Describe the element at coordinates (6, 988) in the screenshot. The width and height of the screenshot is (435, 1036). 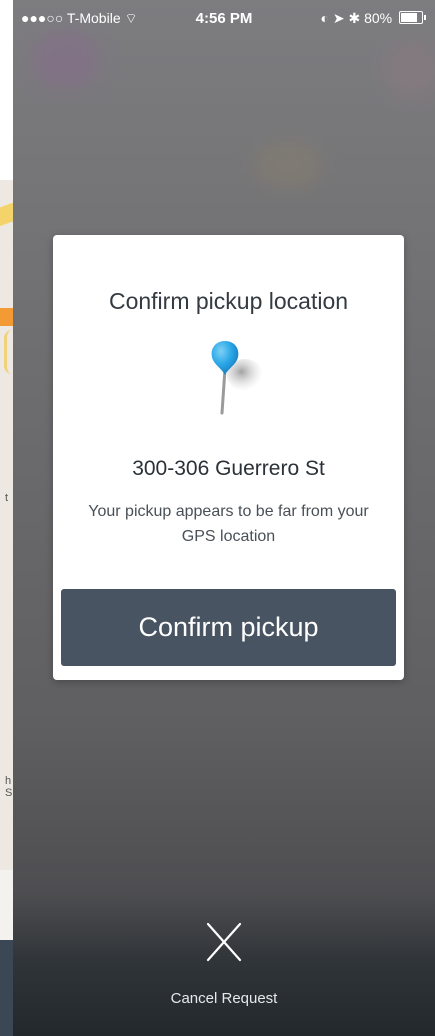
I see `previous-screen-footer` at that location.